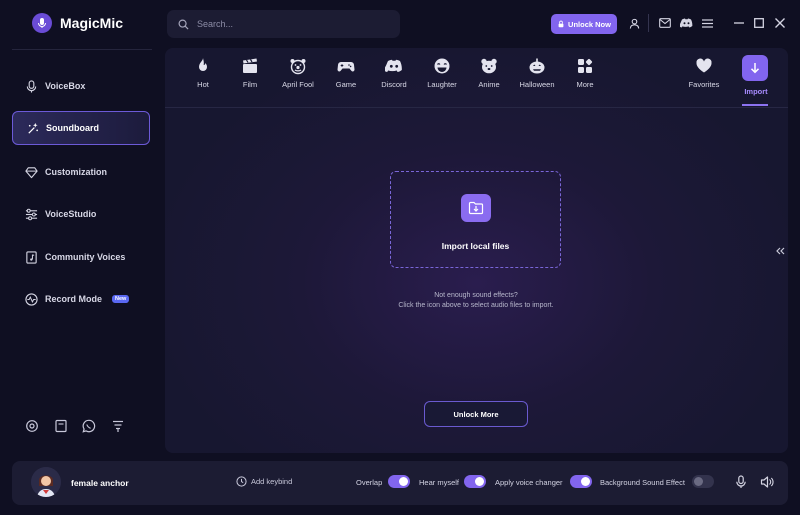 The image size is (800, 515). I want to click on apply-voice-changer-toggle, so click(581, 481).